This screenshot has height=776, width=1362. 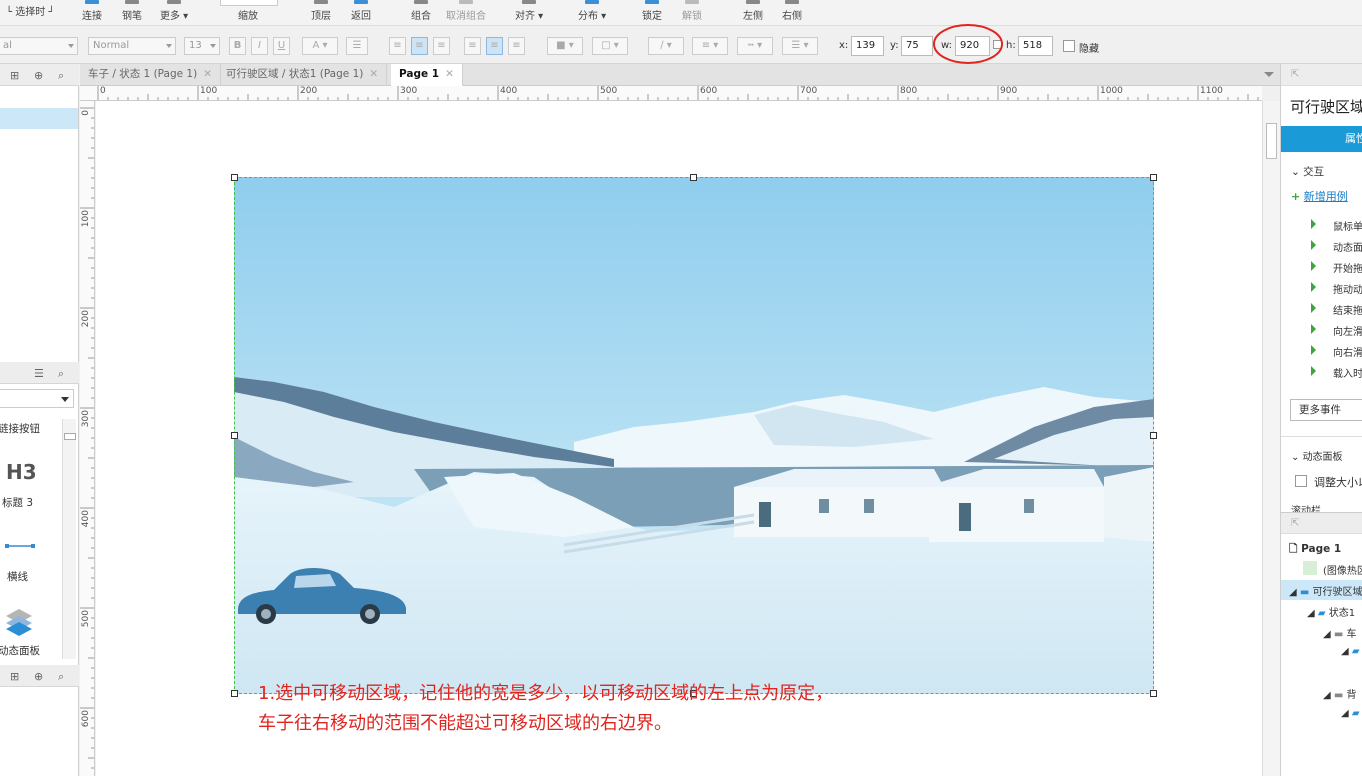 What do you see at coordinates (427, 75) in the screenshot?
I see `tab-page1: Page 1 ✕` at bounding box center [427, 75].